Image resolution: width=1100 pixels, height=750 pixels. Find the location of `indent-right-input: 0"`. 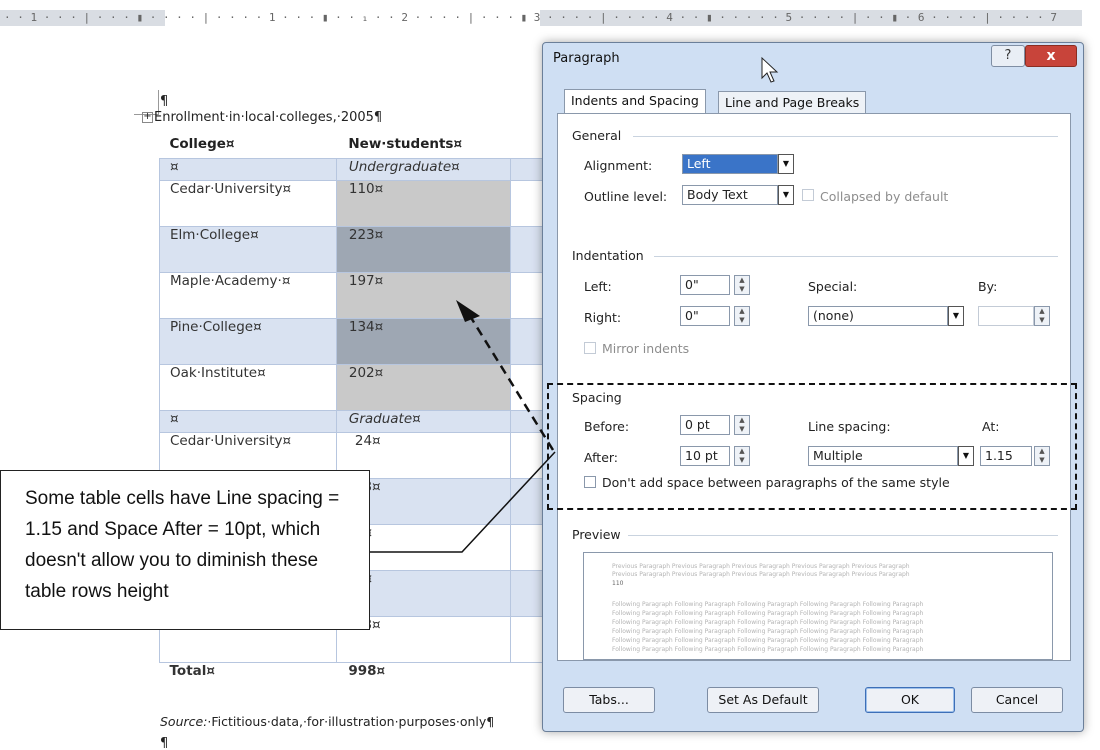

indent-right-input: 0" is located at coordinates (705, 316).